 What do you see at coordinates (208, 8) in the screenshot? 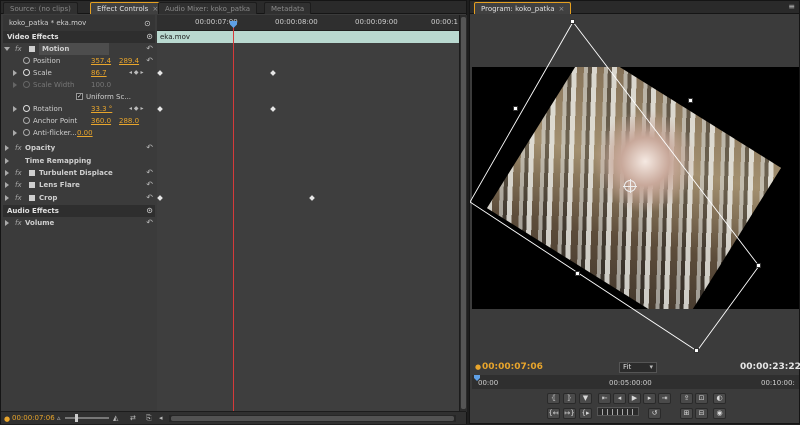
I see `tab-audio-mixer: Audio Mixer: koko_patka` at bounding box center [208, 8].